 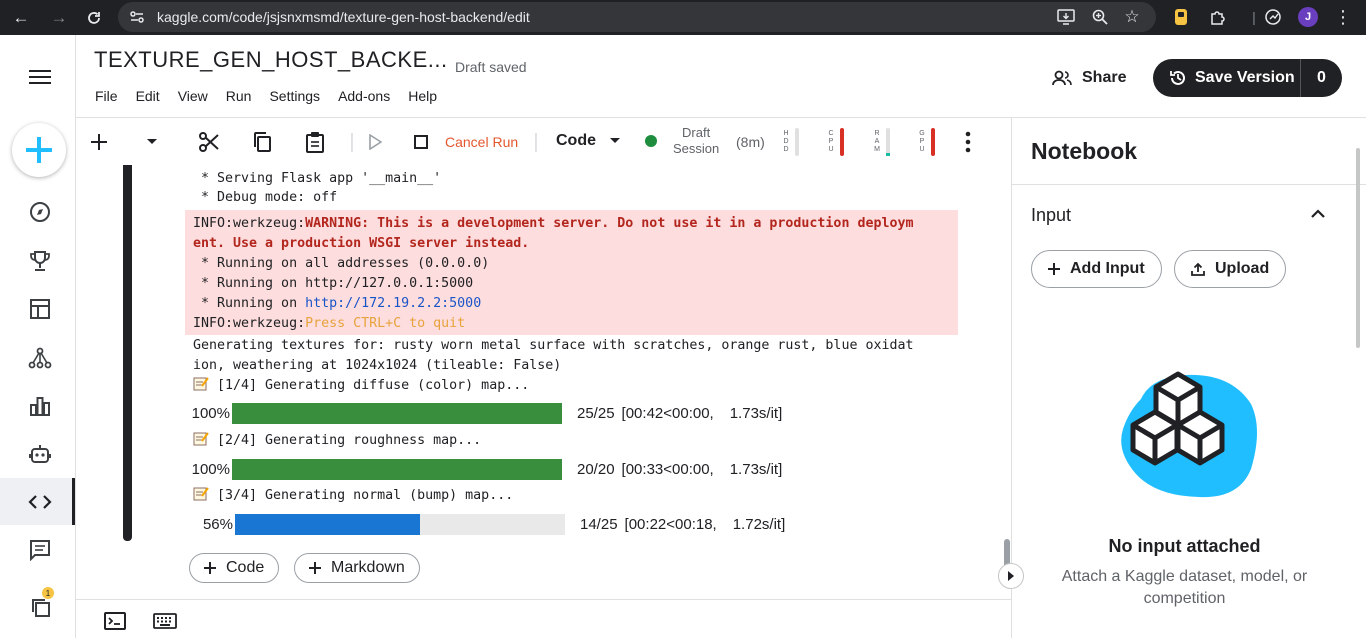 I want to click on session-time: (8m), so click(x=750, y=142).